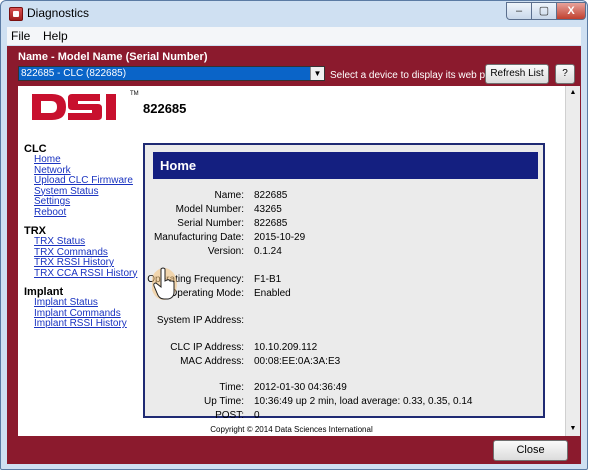 Image resolution: width=593 pixels, height=476 pixels. Describe the element at coordinates (300, 387) in the screenshot. I see `value-time: 2012-01-30 04:36:49` at that location.